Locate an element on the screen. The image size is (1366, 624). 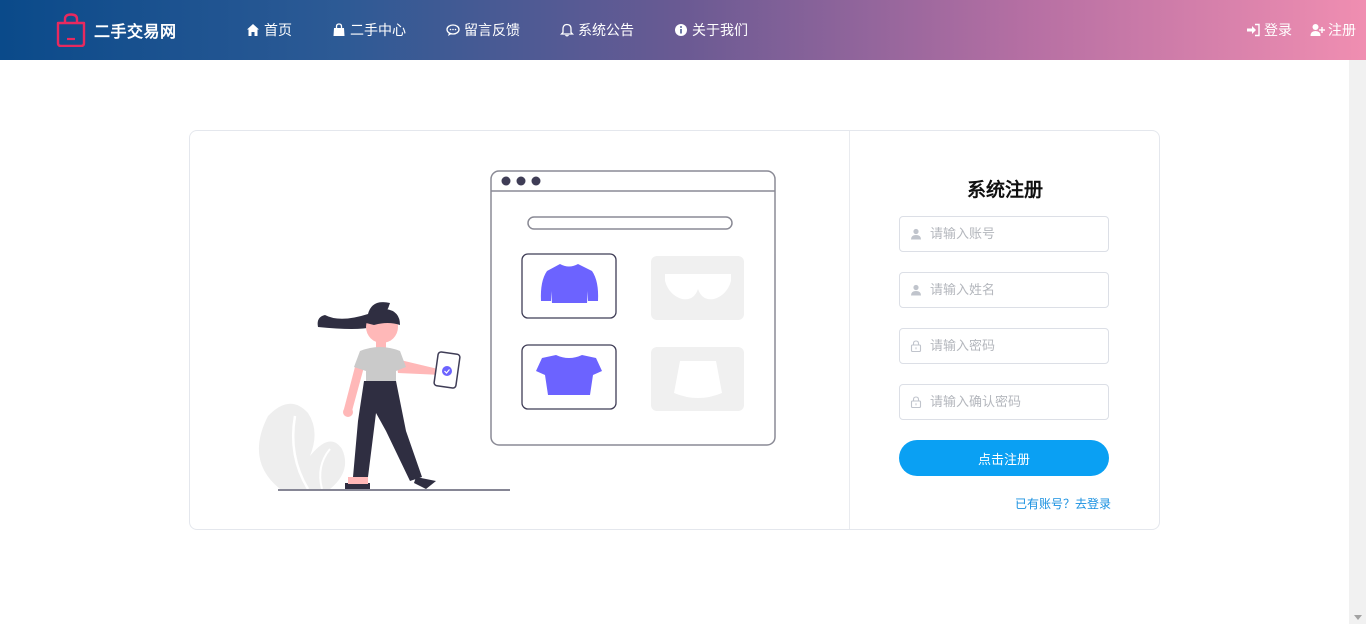
login-link-header: 登录 is located at coordinates (1269, 30).